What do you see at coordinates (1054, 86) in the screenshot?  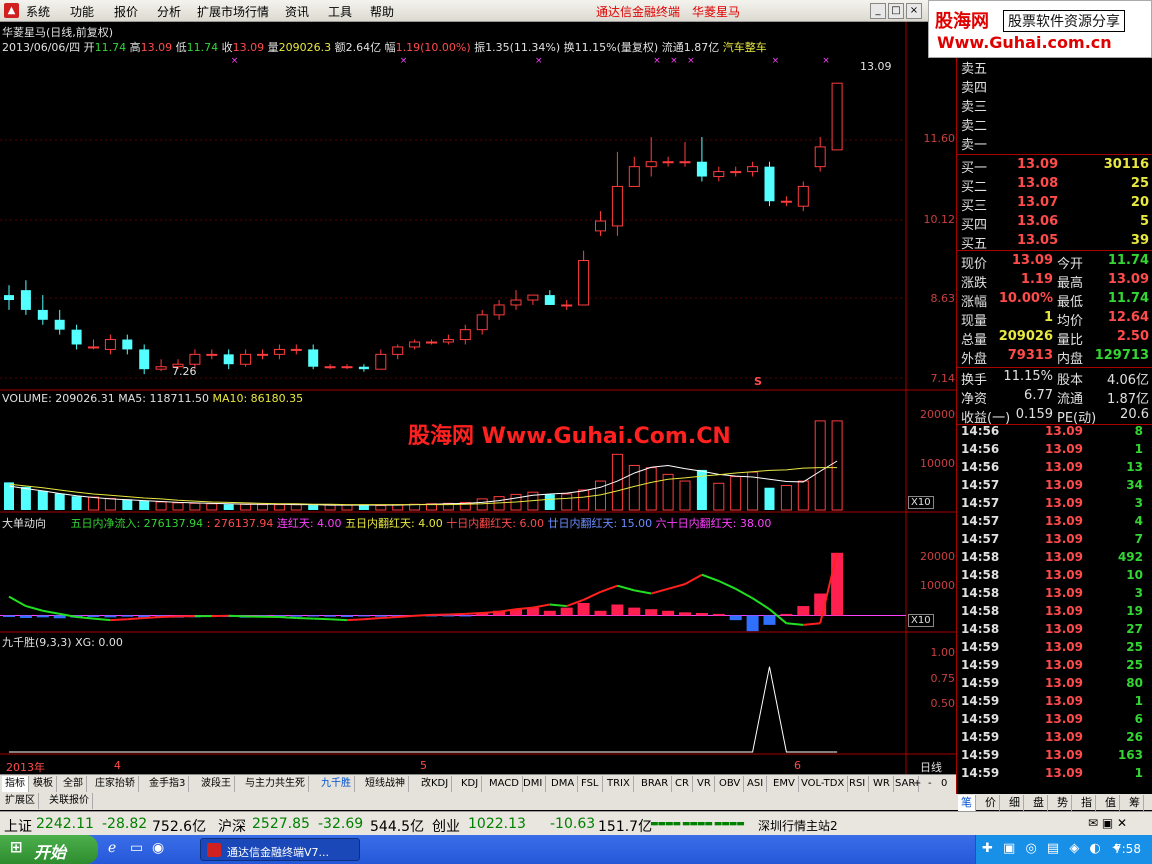 I see `ask-row: 卖四` at bounding box center [1054, 86].